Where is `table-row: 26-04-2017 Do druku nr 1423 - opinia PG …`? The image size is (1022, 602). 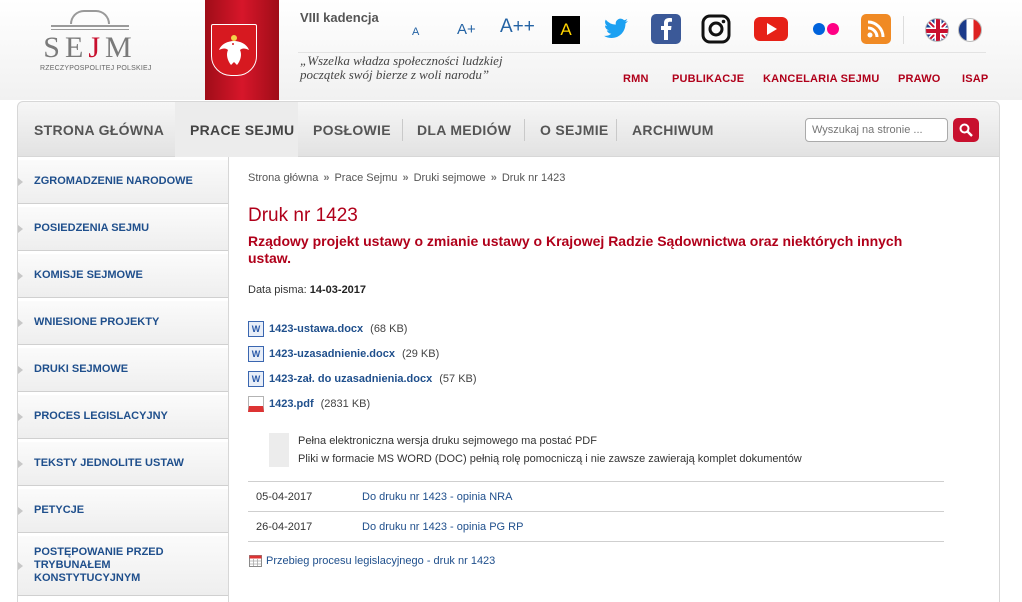
table-row: 26-04-2017 Do druku nr 1423 - opinia PG … is located at coordinates (596, 527).